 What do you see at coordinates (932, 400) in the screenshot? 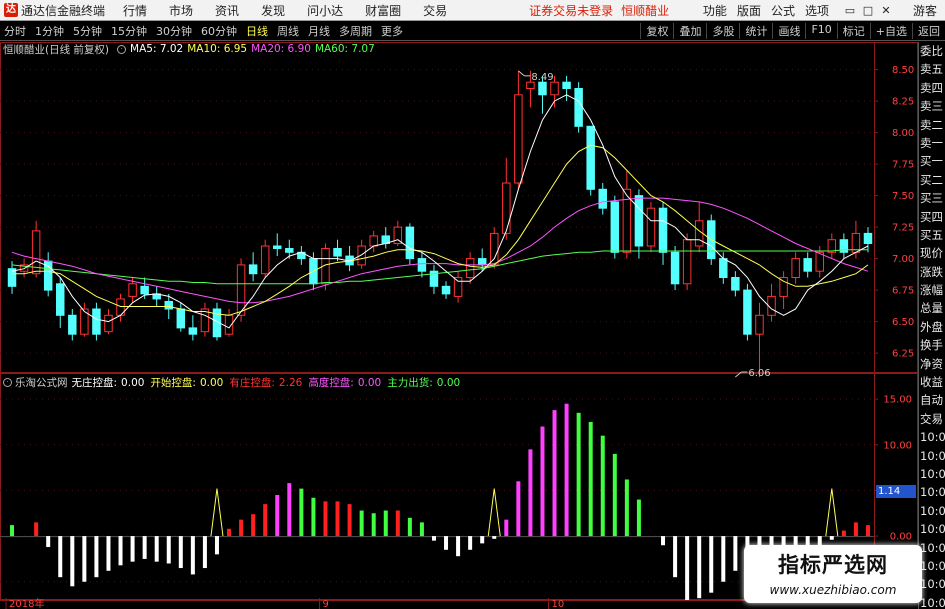
I see `sidebar-item: 自动` at bounding box center [932, 400].